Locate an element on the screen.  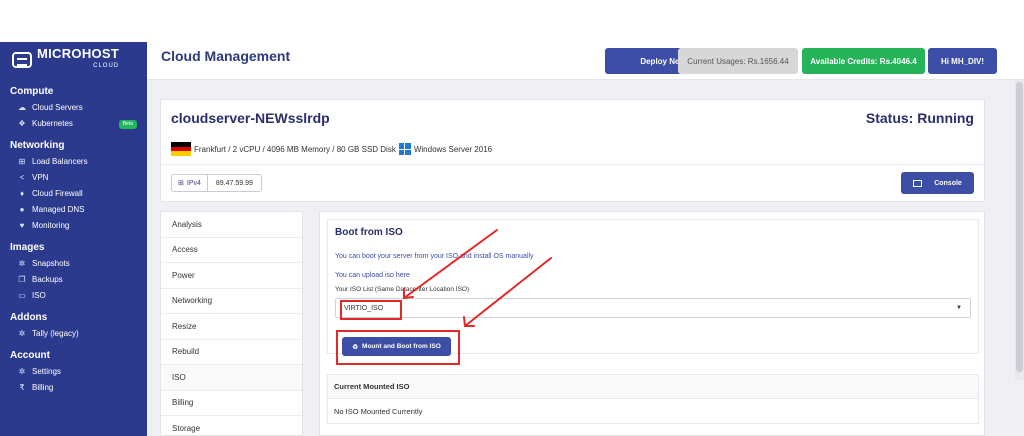
network-icon: ⊞ is located at coordinates (181, 183).